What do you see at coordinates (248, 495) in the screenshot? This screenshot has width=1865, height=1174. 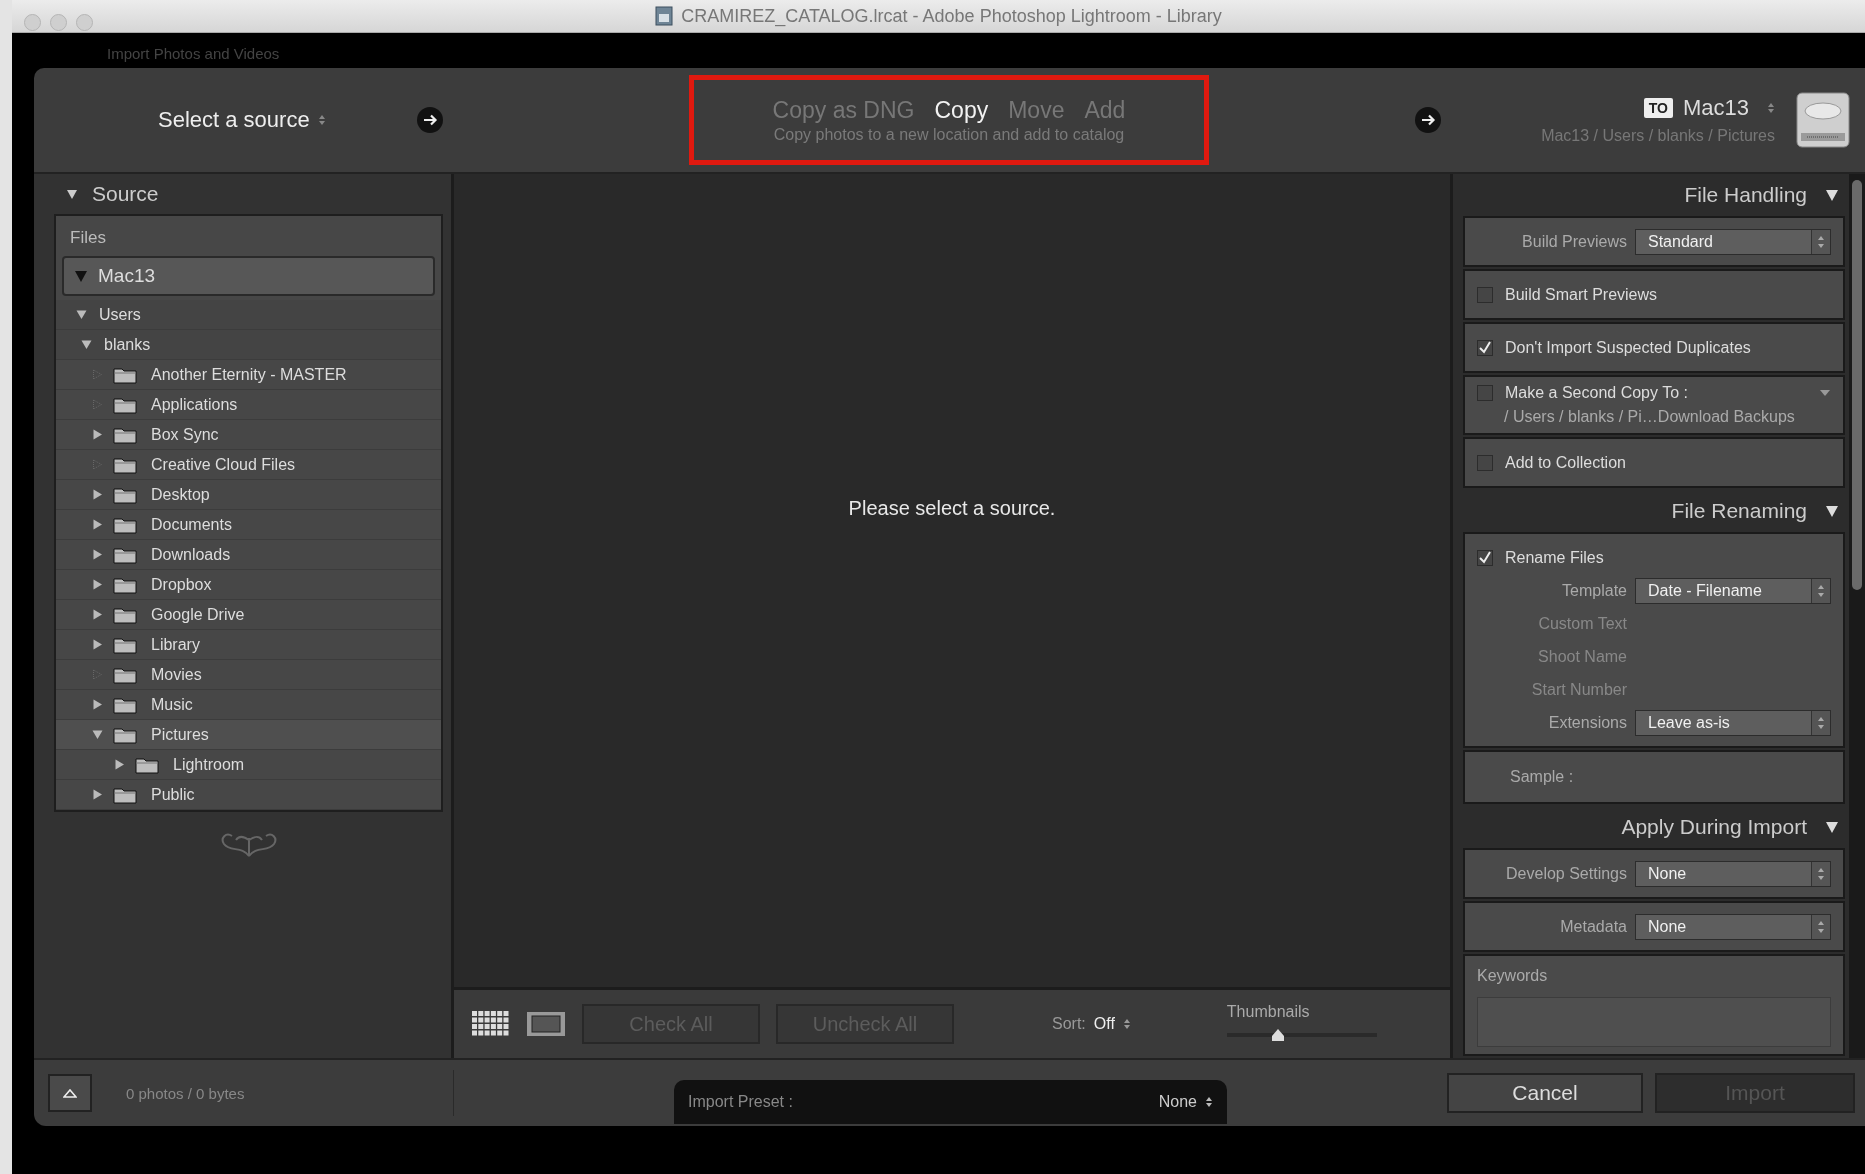 I see `folder-row: Desktop` at bounding box center [248, 495].